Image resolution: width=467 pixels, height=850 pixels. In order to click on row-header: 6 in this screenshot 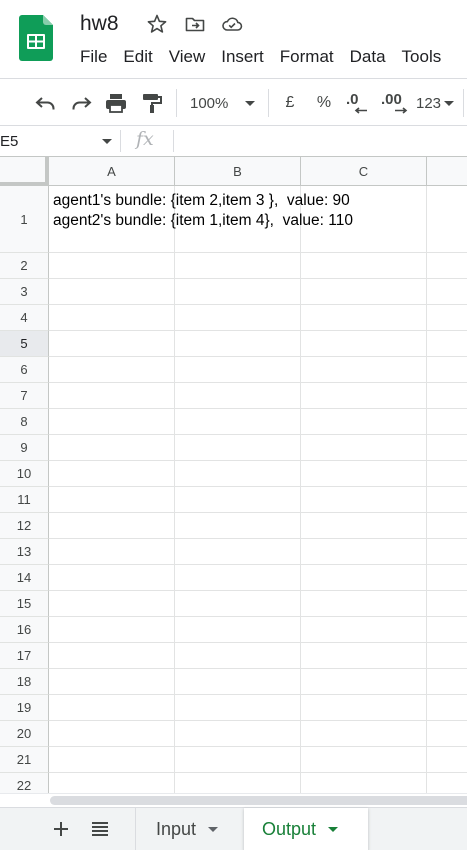, I will do `click(24, 370)`.